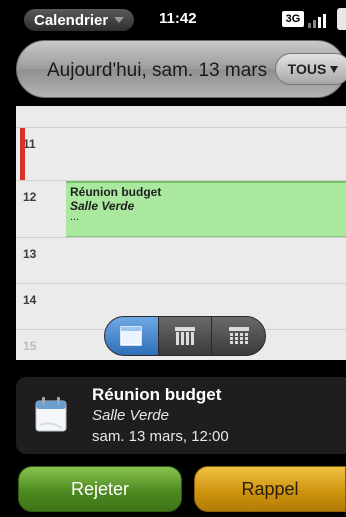 This screenshot has height=517, width=346. Describe the element at coordinates (160, 436) in the screenshot. I see `notification-time: sam. 13 mars, 12:00` at that location.